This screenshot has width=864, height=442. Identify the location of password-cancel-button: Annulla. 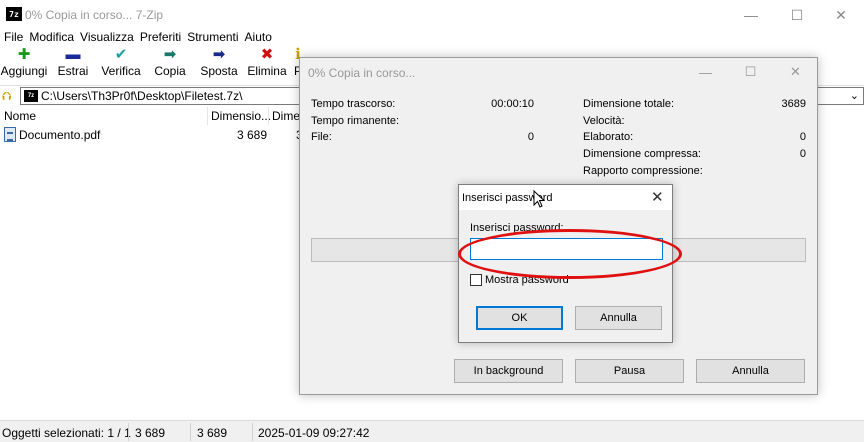
(618, 318).